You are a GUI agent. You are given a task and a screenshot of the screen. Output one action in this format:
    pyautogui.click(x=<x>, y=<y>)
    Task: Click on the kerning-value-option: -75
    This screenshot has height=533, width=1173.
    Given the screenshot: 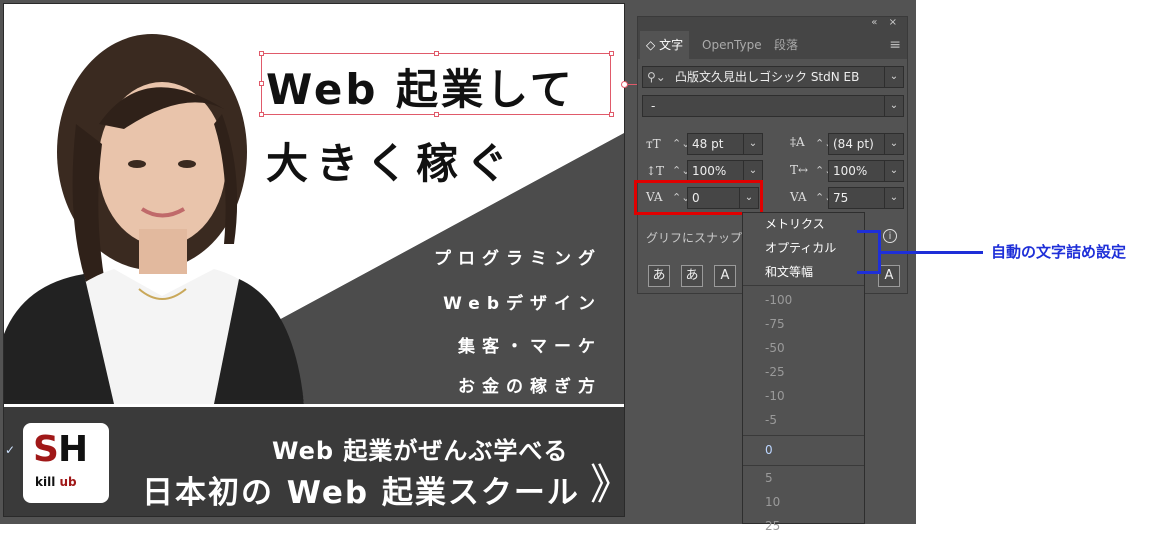 What is the action you would take?
    pyautogui.click(x=775, y=324)
    